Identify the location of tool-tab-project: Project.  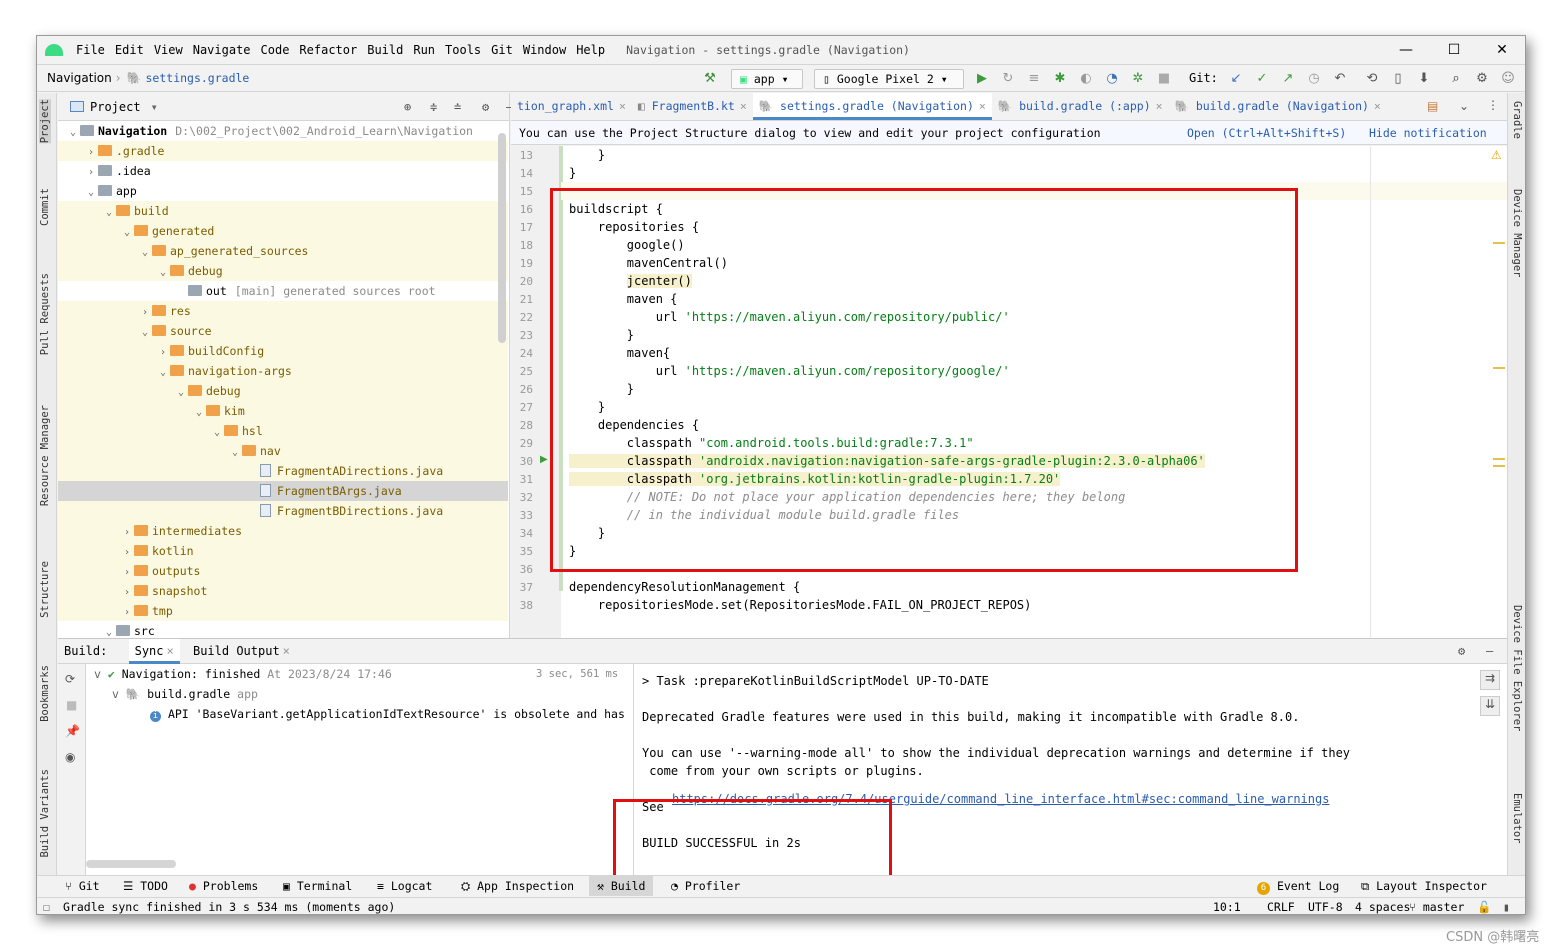
(45, 121).